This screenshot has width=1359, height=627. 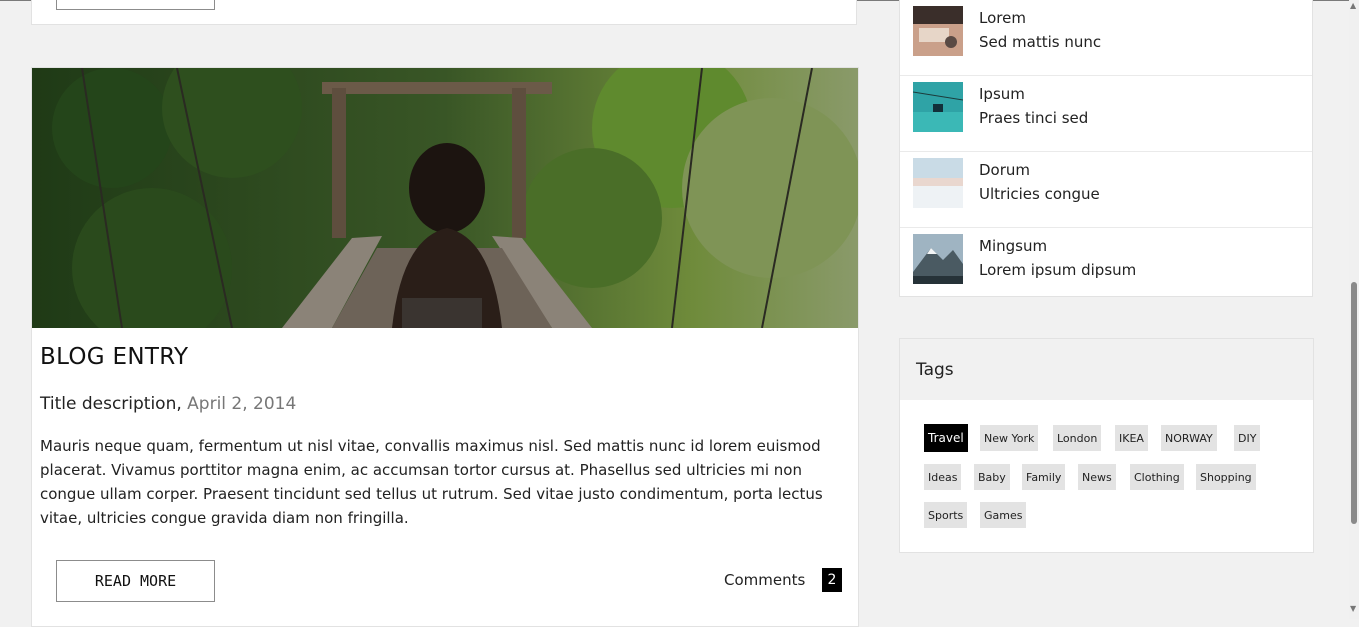 What do you see at coordinates (1106, 369) in the screenshot?
I see `tags-header: Tags` at bounding box center [1106, 369].